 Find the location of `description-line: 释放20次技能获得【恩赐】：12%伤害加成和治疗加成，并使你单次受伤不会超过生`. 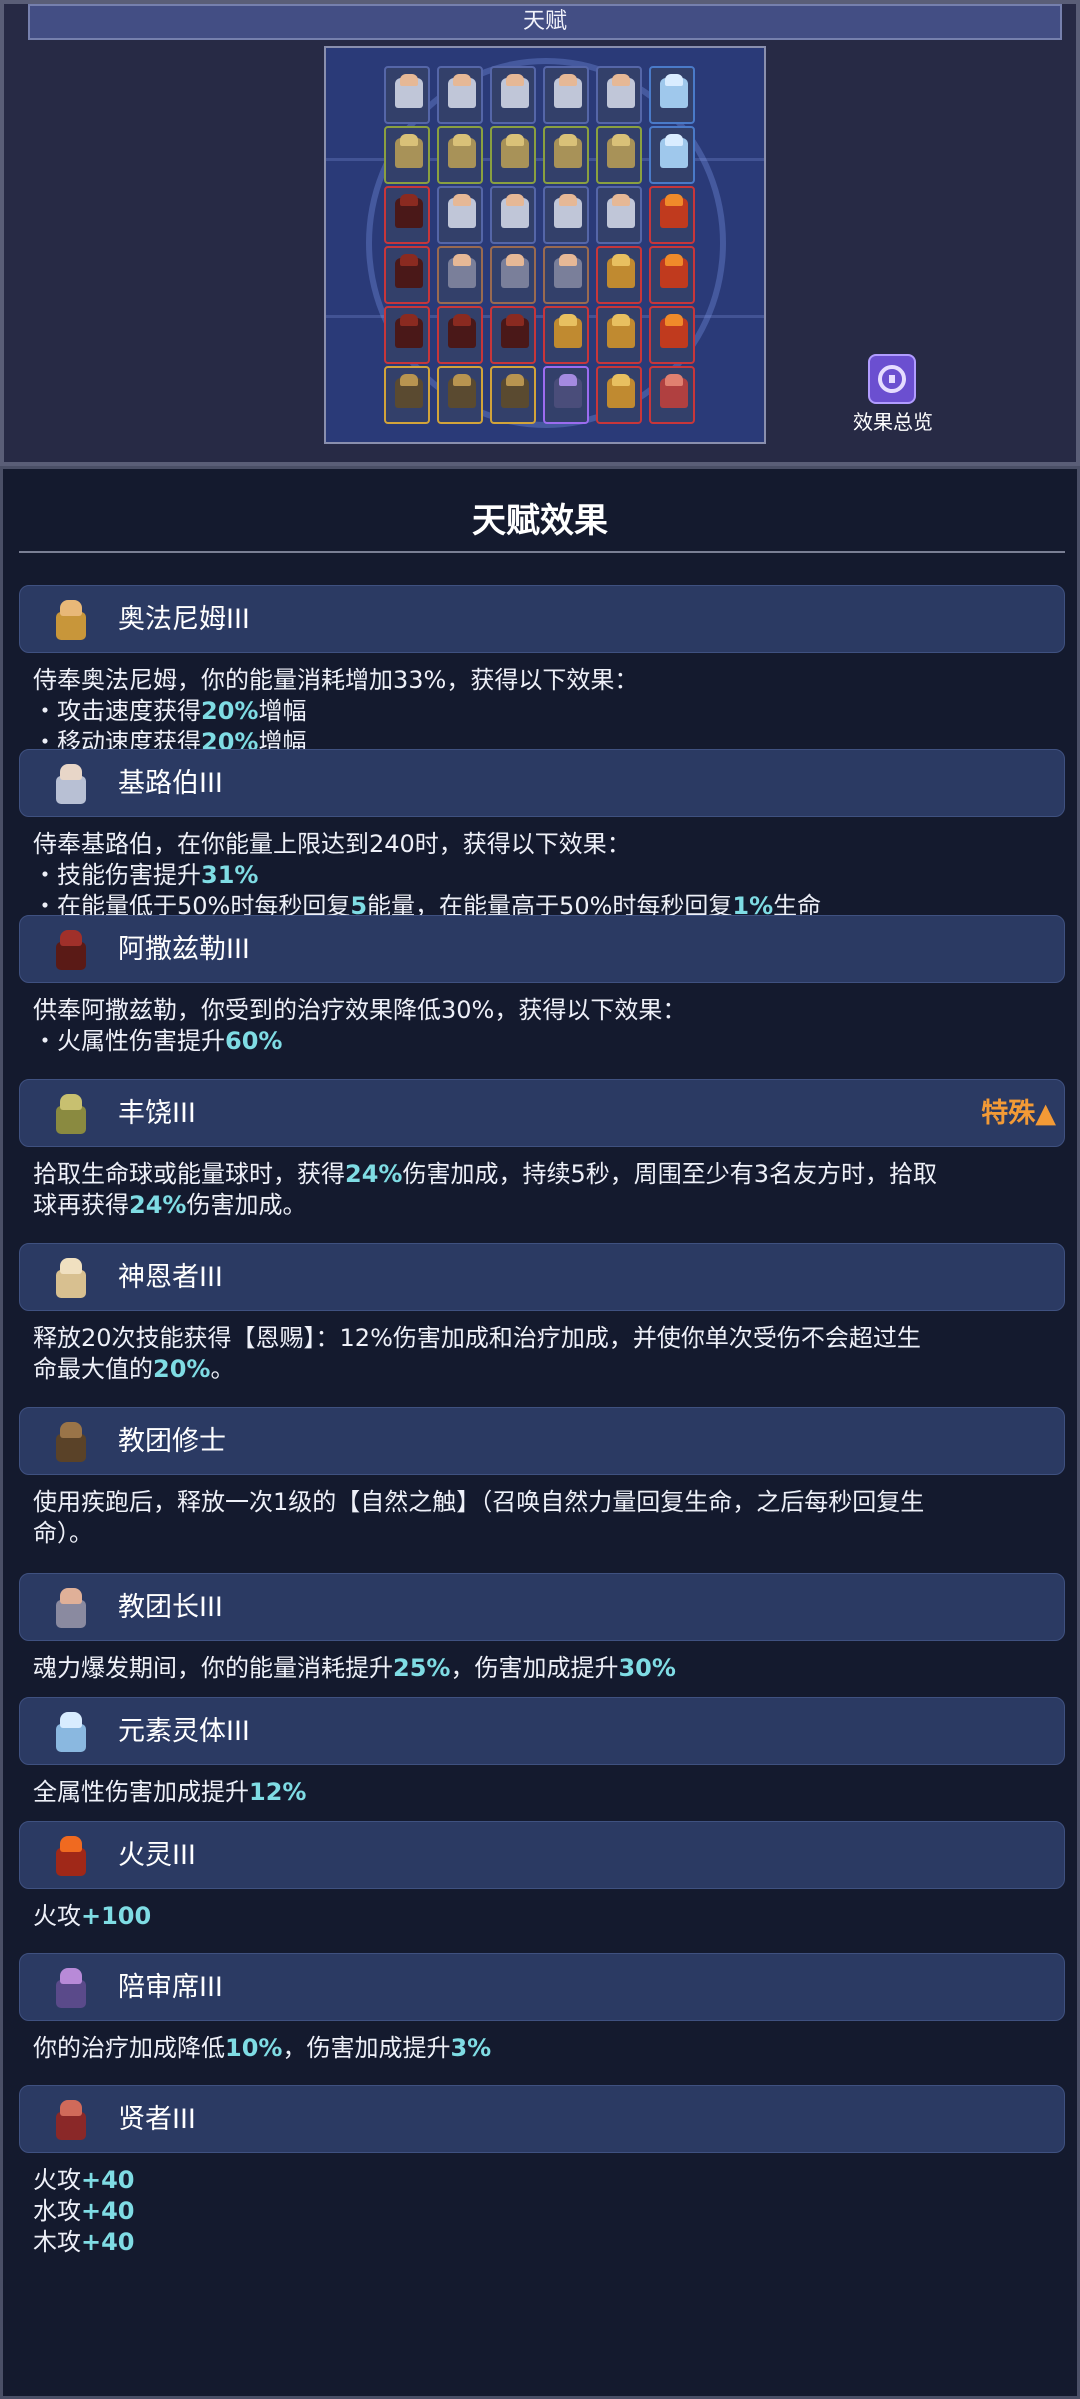

description-line: 释放20次技能获得【恩赐】：12%伤害加成和治疗加成，并使你单次受伤不会超过生 is located at coordinates (543, 1338).